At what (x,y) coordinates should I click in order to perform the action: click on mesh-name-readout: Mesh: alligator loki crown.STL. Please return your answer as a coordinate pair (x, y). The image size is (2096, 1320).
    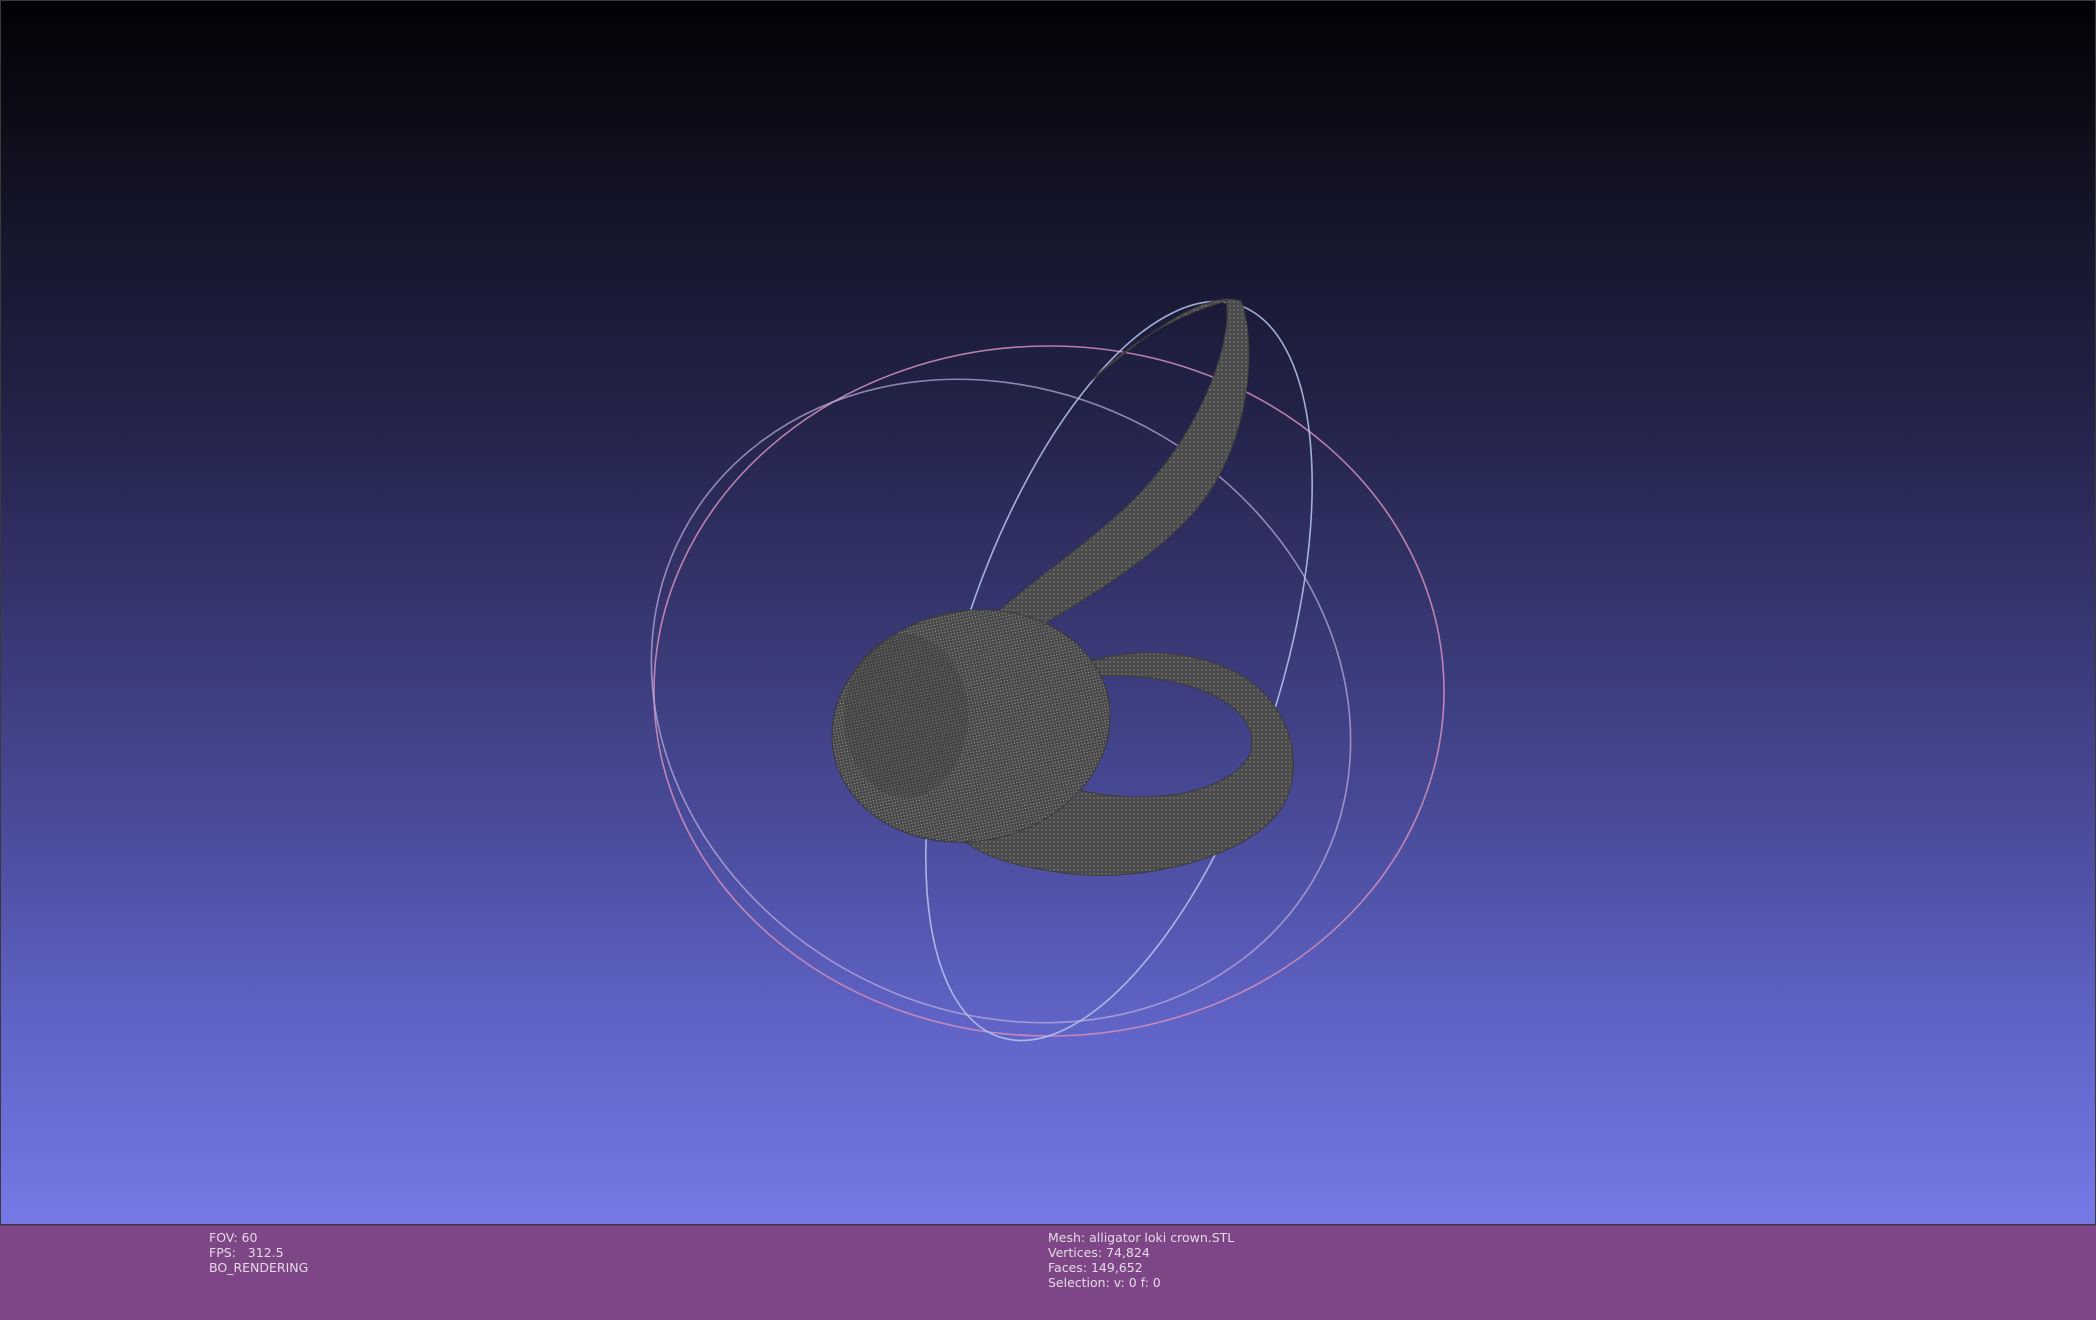
    Looking at the image, I should click on (1141, 1237).